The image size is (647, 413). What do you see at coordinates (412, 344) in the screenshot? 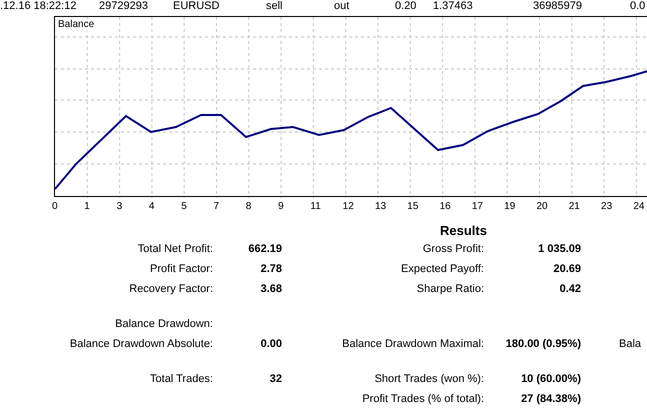
I see `field-label: Balance Drawdown Maximal:` at bounding box center [412, 344].